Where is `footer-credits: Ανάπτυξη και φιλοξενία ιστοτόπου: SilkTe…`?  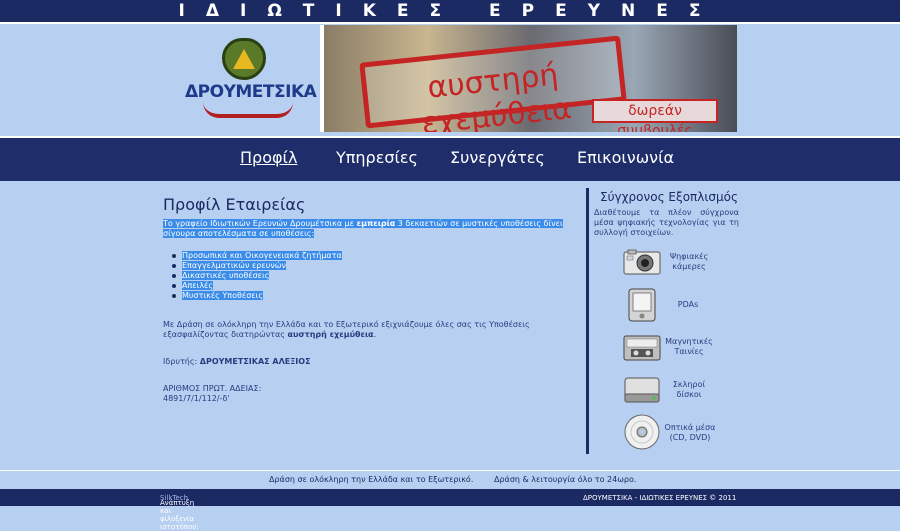 footer-credits: Ανάπτυξη και φιλοξενία ιστοτόπου: SilkTe… is located at coordinates (179, 512).